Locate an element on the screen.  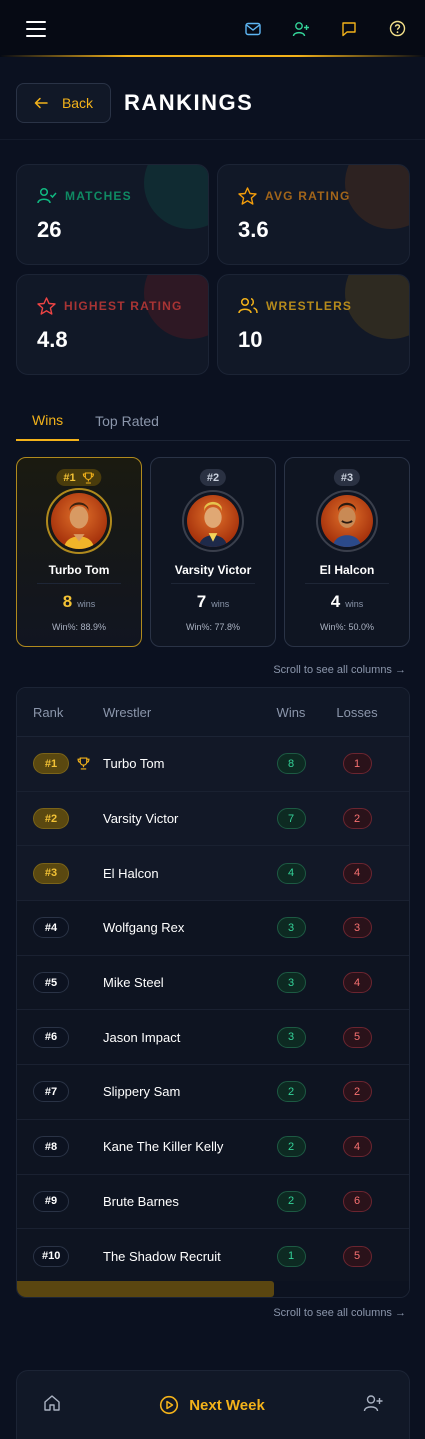
table-row: #10 The Shadow Recruit 1 5 is located at coordinates (213, 1256).